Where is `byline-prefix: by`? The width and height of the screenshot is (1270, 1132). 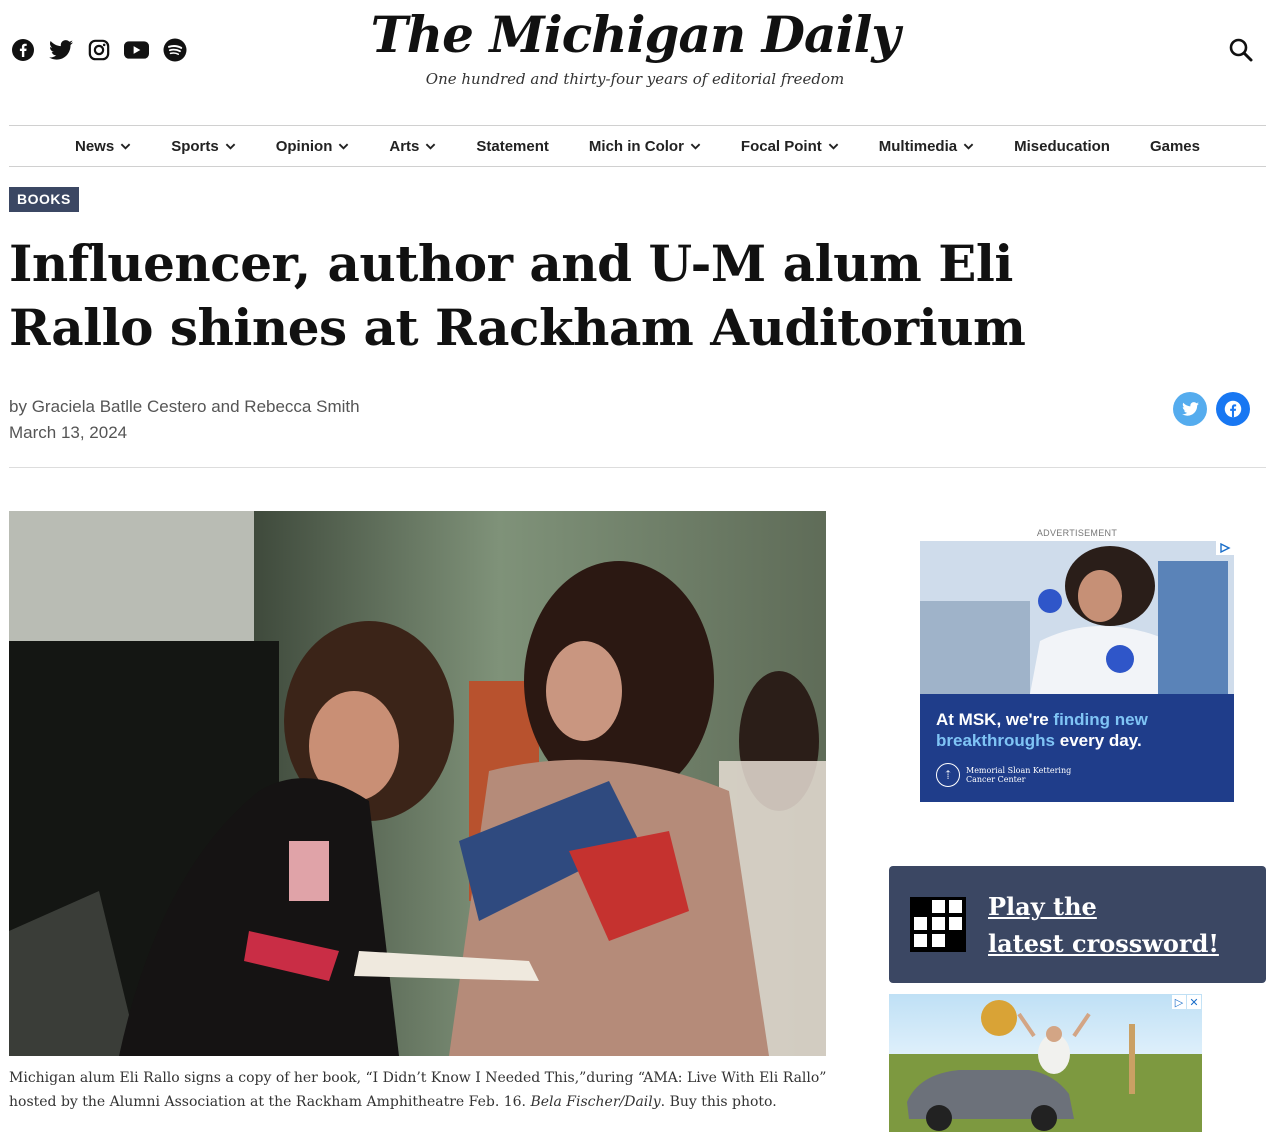
byline-prefix: by is located at coordinates (20, 406).